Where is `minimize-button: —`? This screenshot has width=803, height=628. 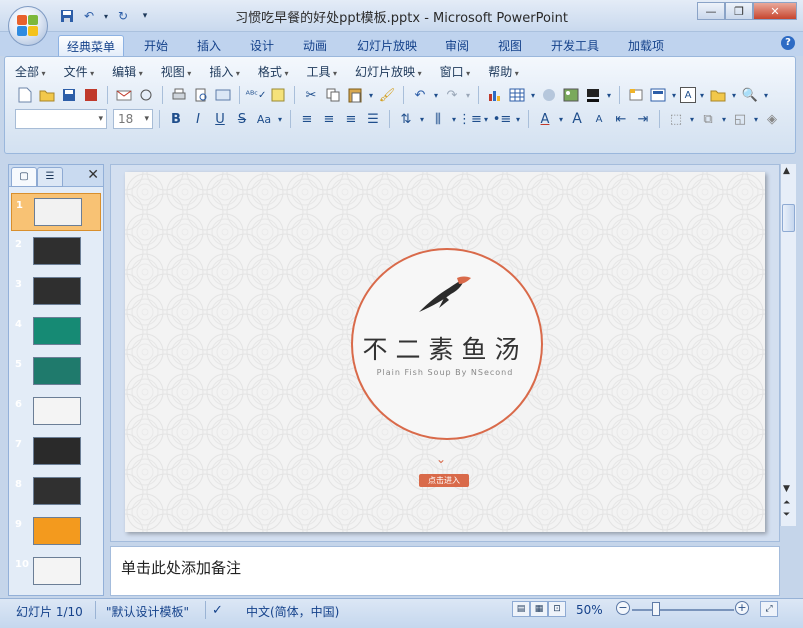 minimize-button: — is located at coordinates (711, 11).